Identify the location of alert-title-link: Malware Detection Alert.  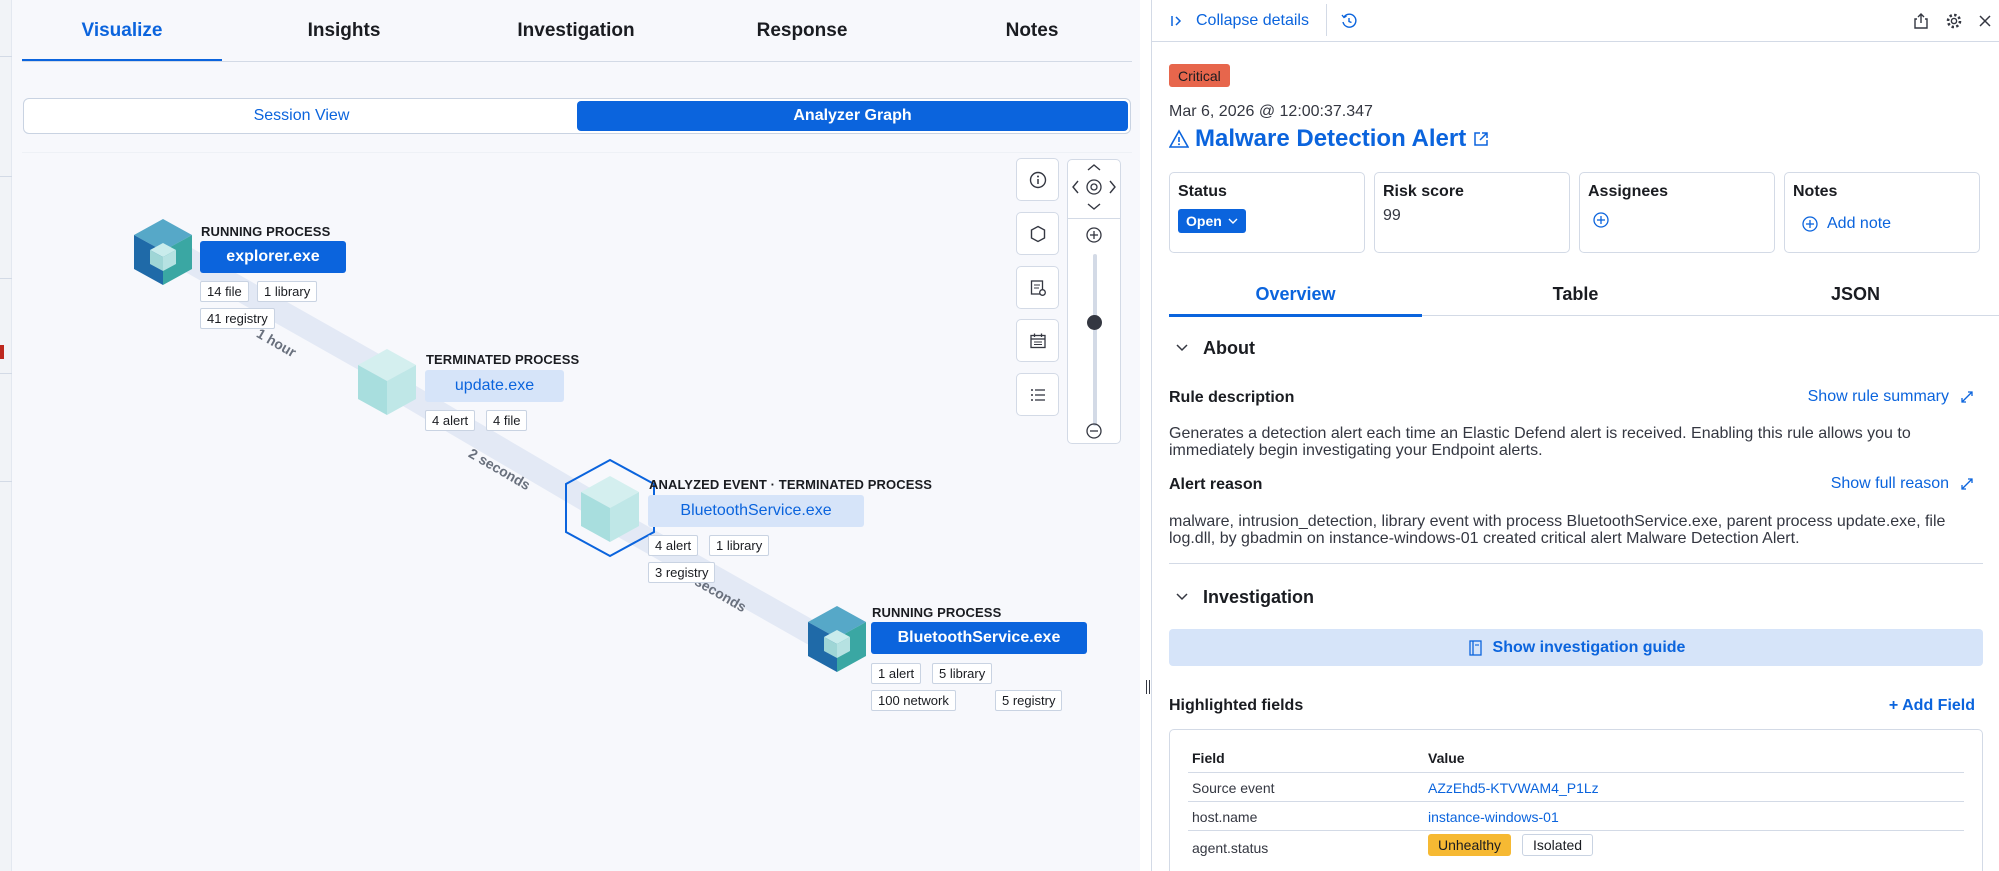
(1329, 139).